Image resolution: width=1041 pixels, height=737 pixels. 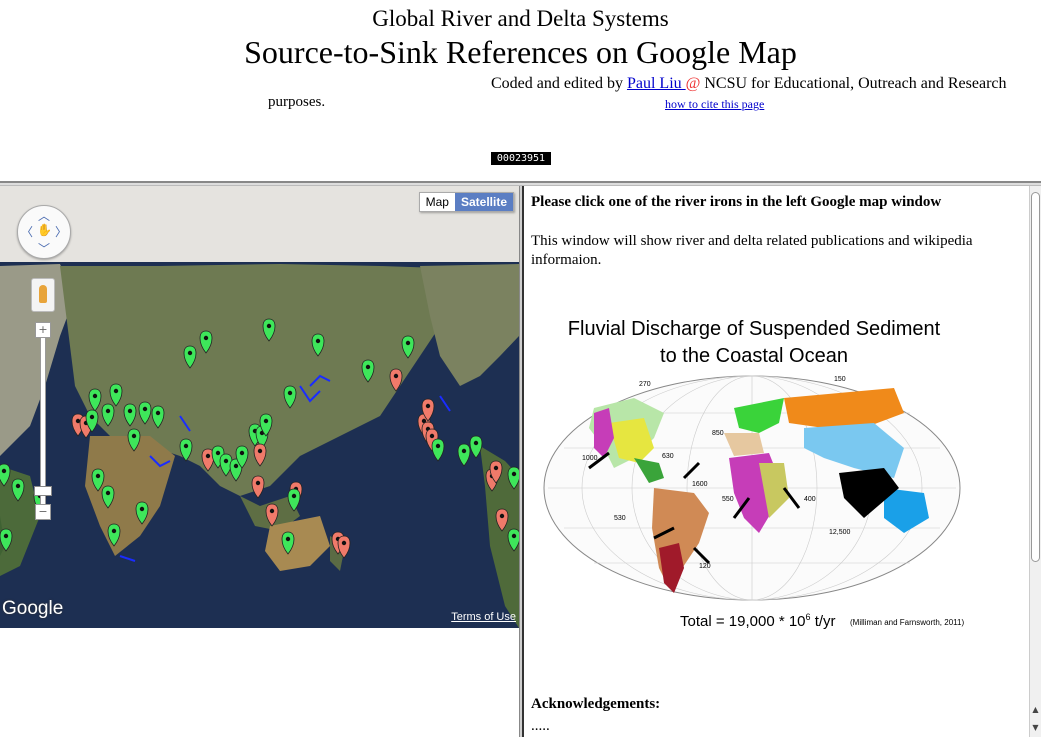 I want to click on flux-label: 550, so click(x=728, y=499).